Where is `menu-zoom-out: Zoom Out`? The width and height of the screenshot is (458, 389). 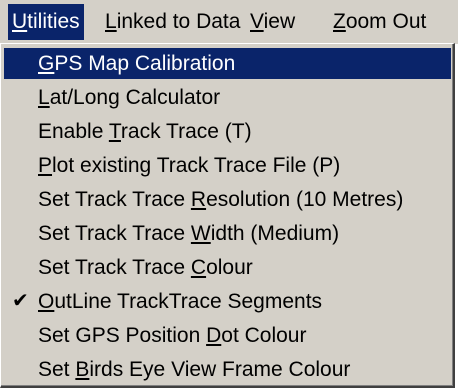
menu-zoom-out: Zoom Out is located at coordinates (379, 22).